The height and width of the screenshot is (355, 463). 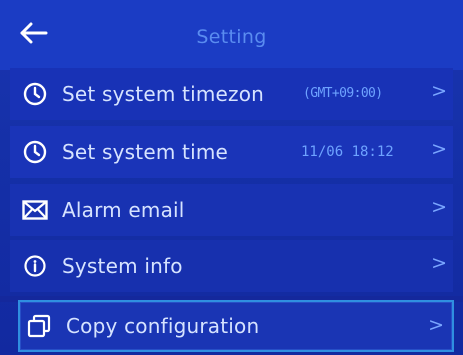 I want to click on menu-item-system-time: Set system time 11/06 18:12 >, so click(x=231, y=152).